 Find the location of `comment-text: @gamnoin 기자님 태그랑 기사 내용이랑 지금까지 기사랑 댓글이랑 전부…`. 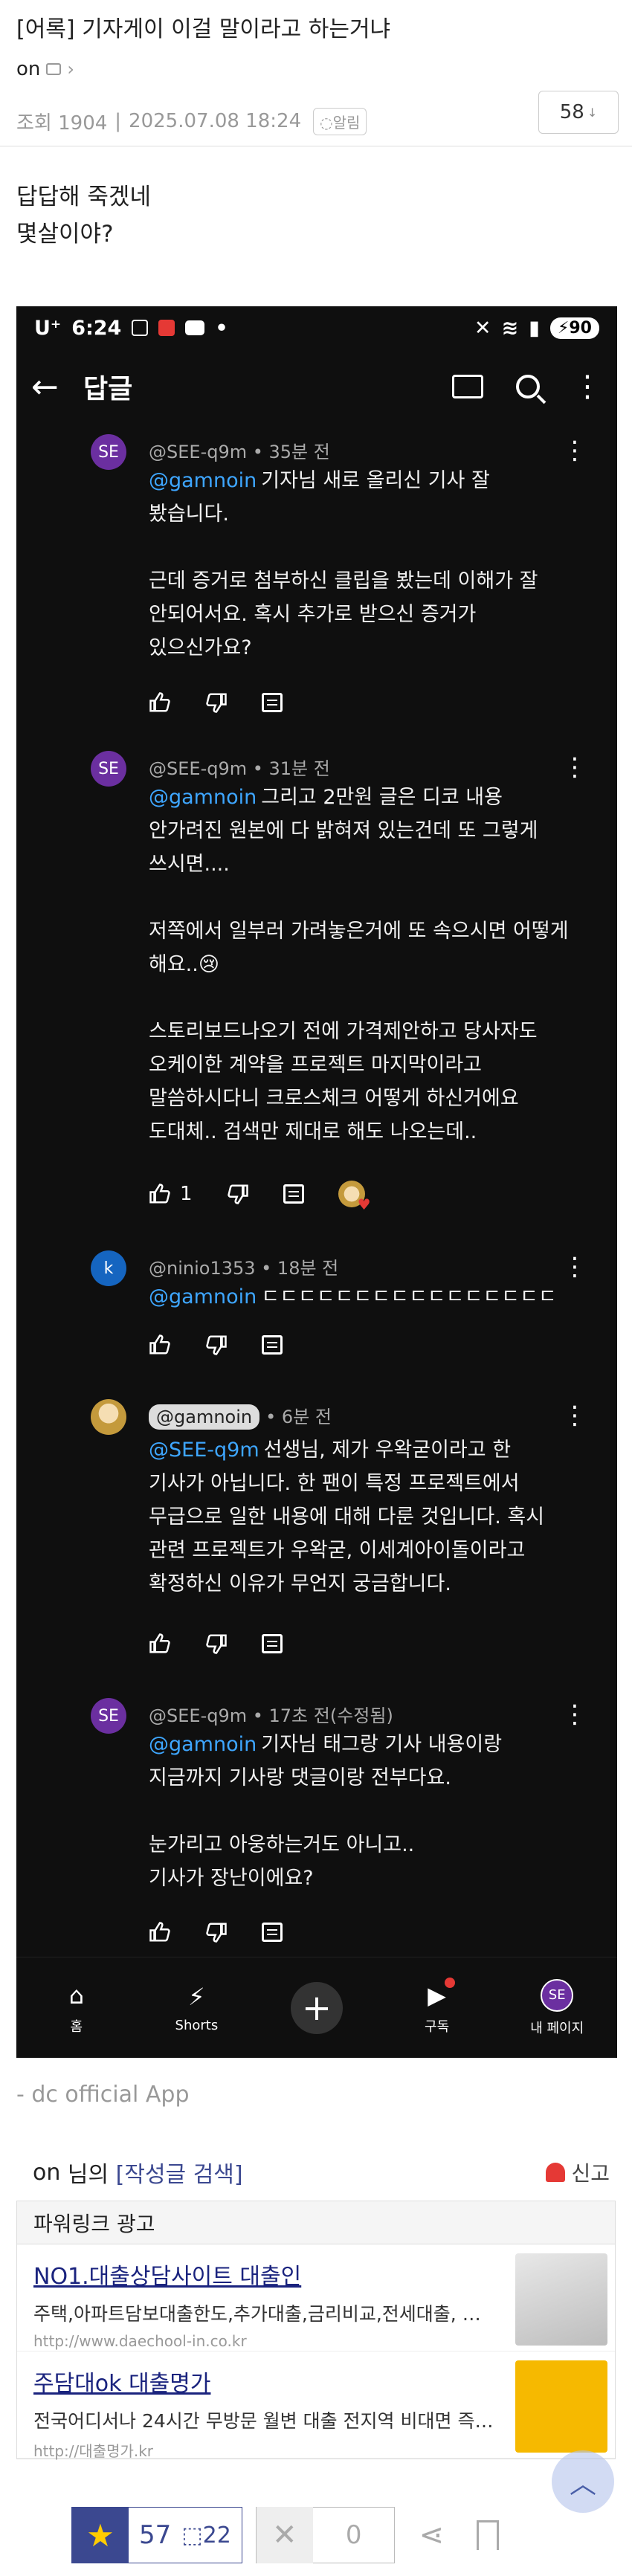

comment-text: @gamnoin 기자님 태그랑 기사 내용이랑 지금까지 기사랑 댓글이랑 전부… is located at coordinates (368, 1811).